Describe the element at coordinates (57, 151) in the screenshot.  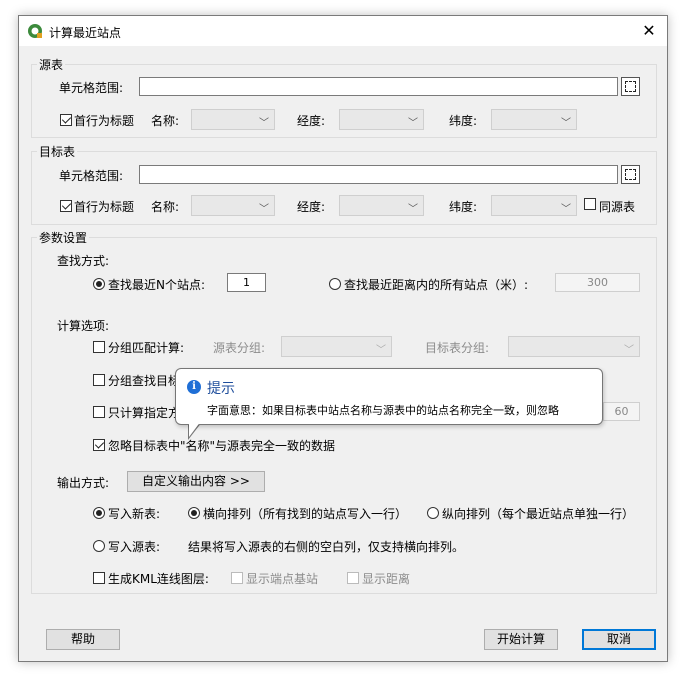
I see `target-table-group-label: 目标表` at that location.